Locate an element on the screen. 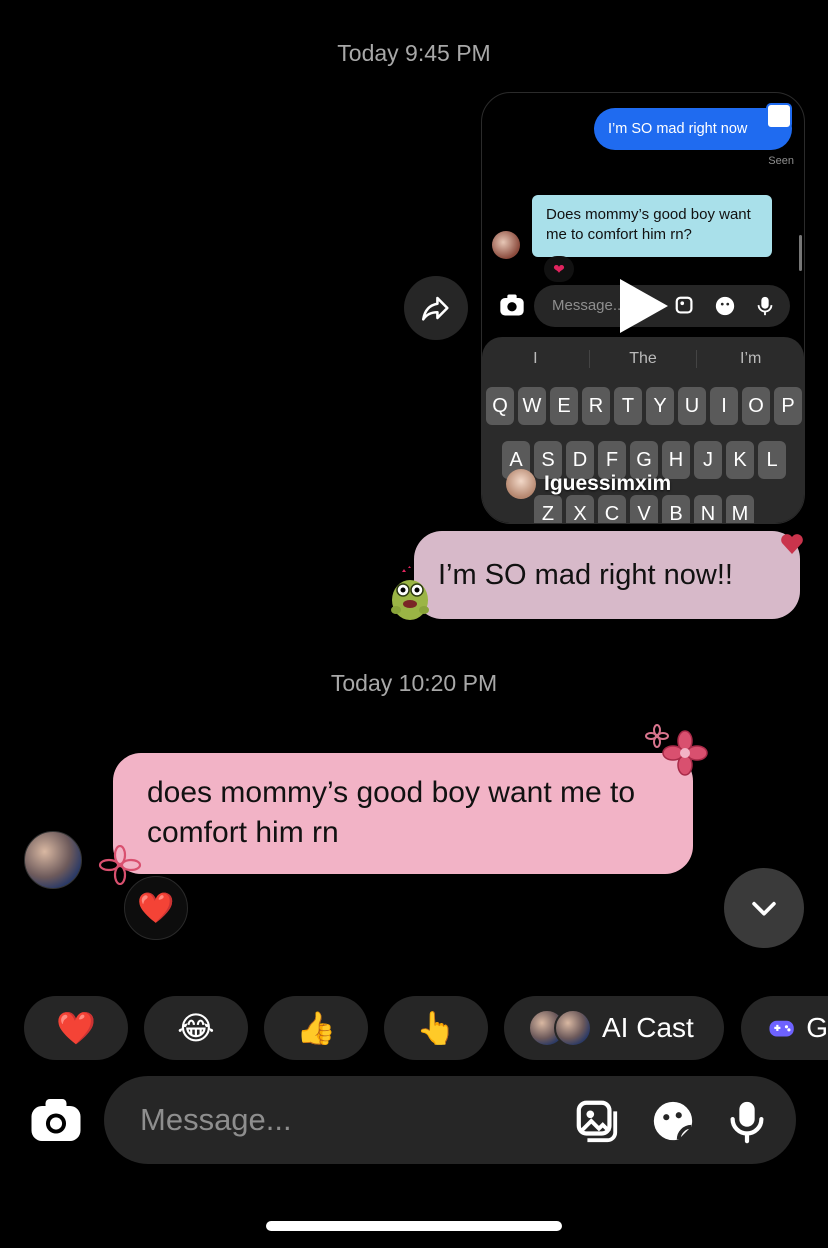  reel-key: U is located at coordinates (692, 406).